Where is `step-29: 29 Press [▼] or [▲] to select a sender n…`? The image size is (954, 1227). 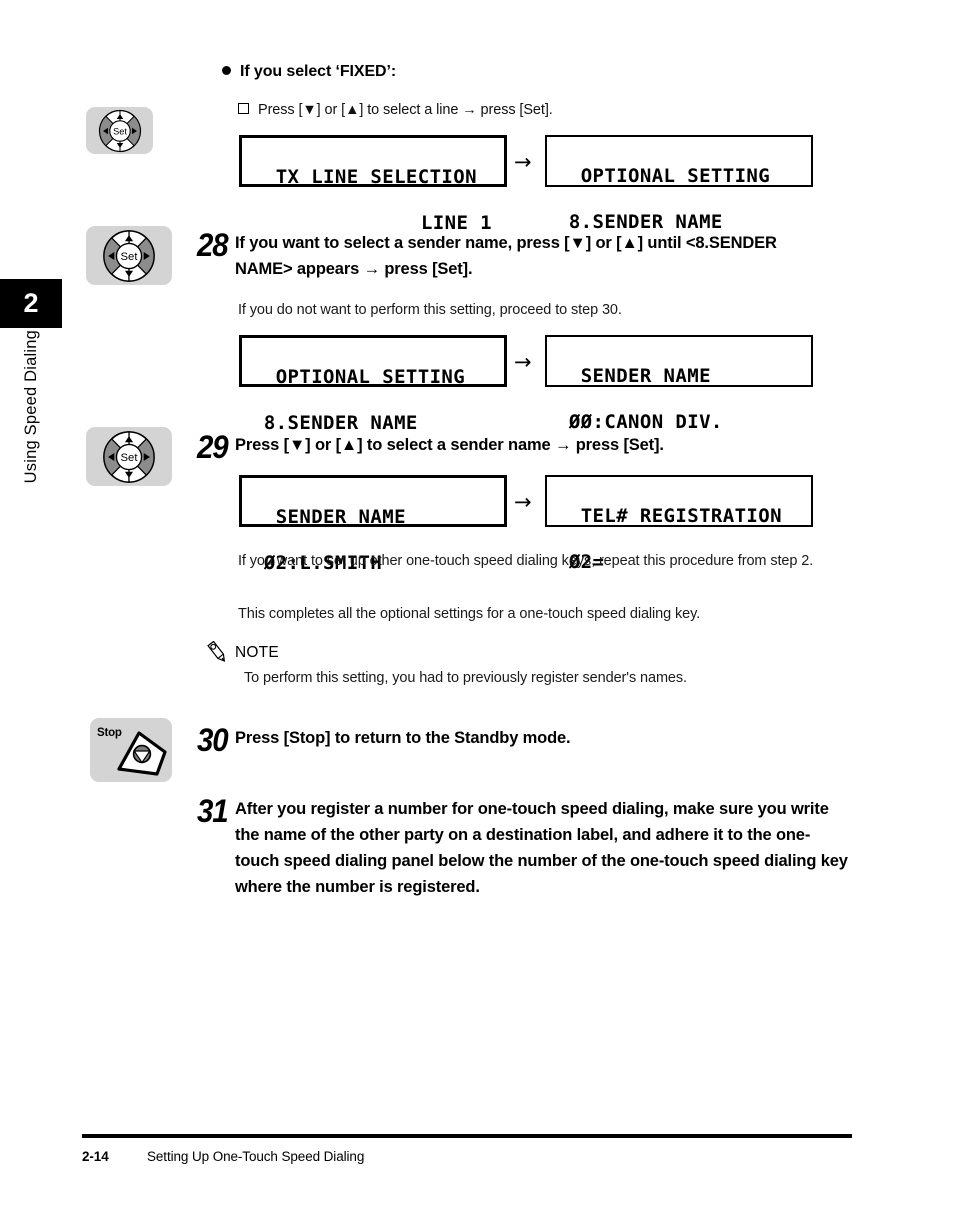
step-29: 29 Press [▼] or [▲] to select a sender n… is located at coordinates (509, 447).